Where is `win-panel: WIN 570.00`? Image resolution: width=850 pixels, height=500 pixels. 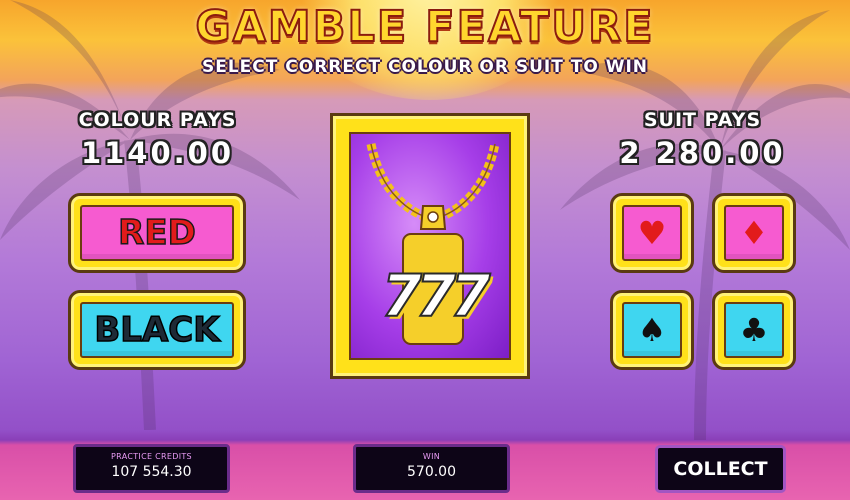 win-panel: WIN 570.00 is located at coordinates (431, 468).